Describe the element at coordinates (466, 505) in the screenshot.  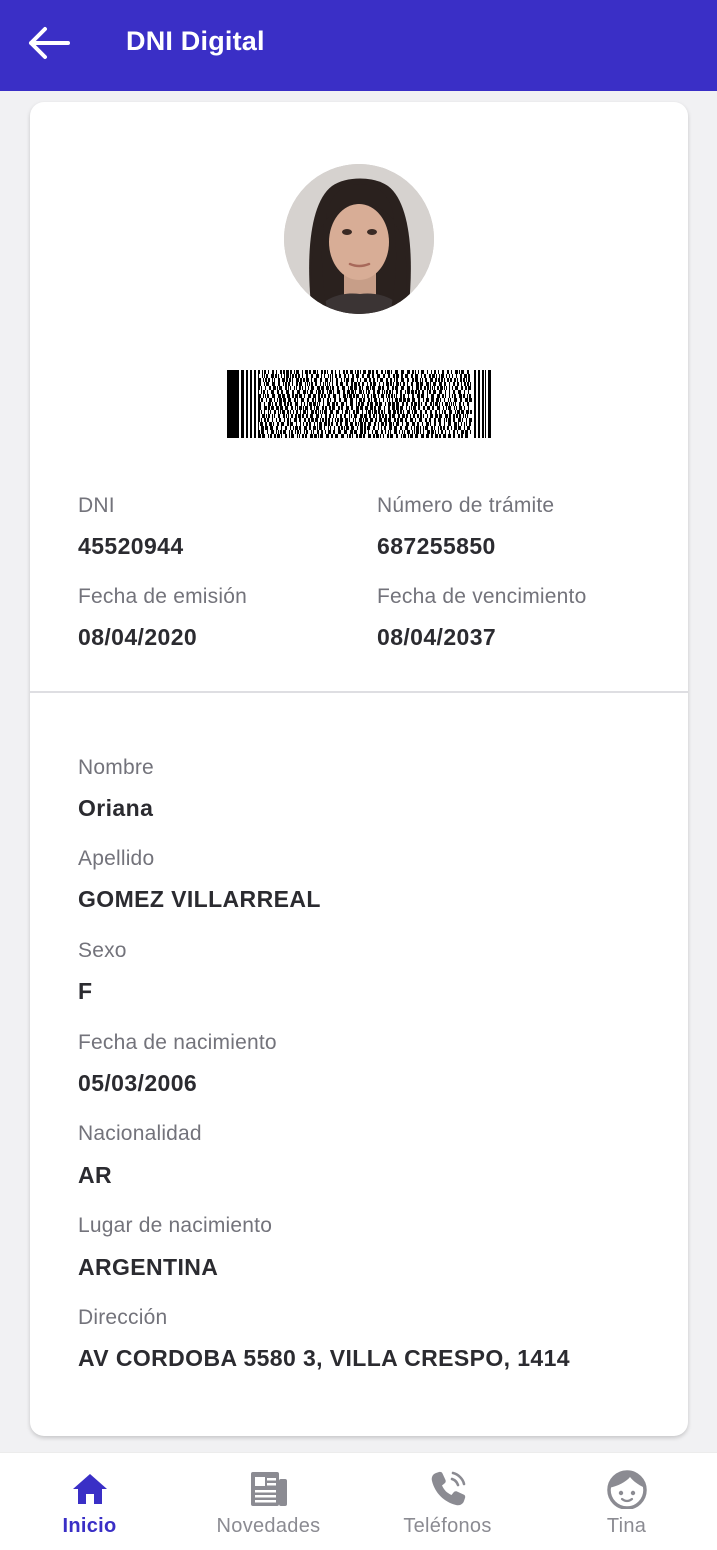
I see `summary-tramite-label: Número de trámite` at that location.